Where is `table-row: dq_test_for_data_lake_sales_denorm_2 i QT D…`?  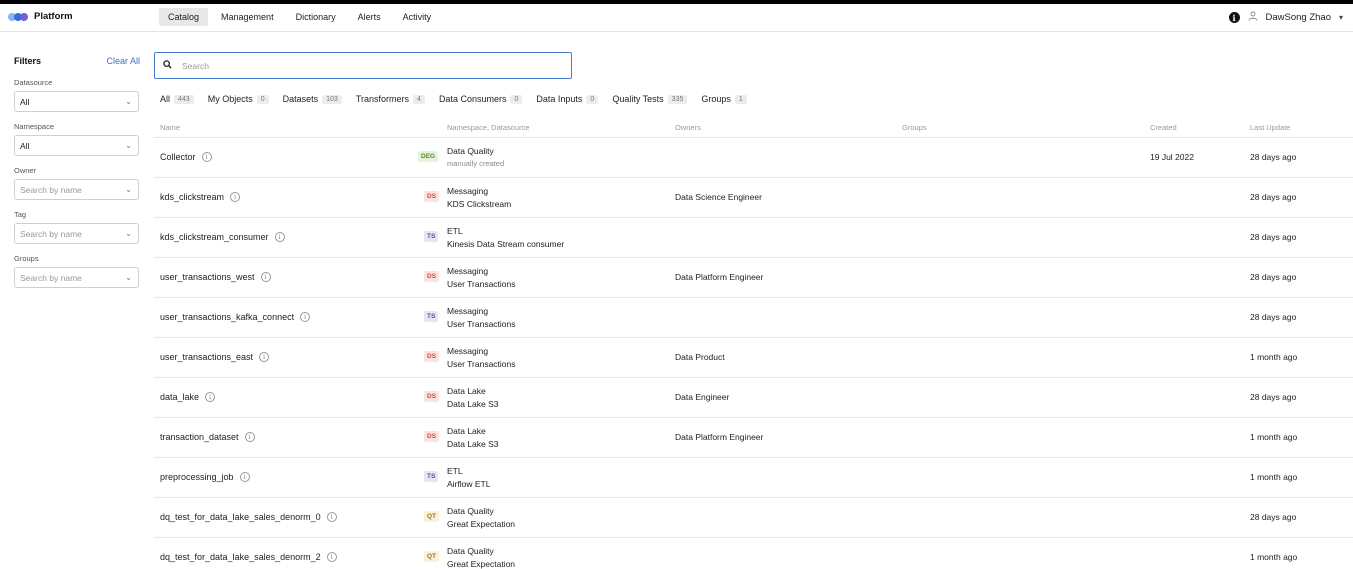
table-row: dq_test_for_data_lake_sales_denorm_2 i QT D… is located at coordinates (753, 553).